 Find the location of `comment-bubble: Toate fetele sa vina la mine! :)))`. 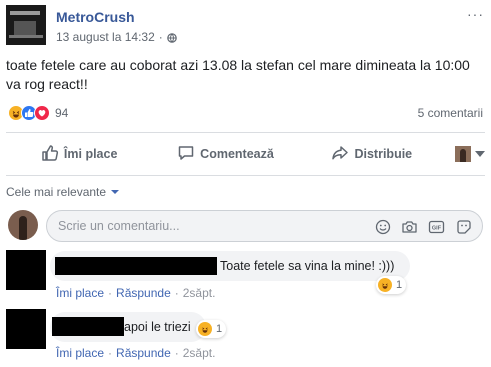

comment-bubble: Toate fetele sa vina la mine! :))) is located at coordinates (230, 266).